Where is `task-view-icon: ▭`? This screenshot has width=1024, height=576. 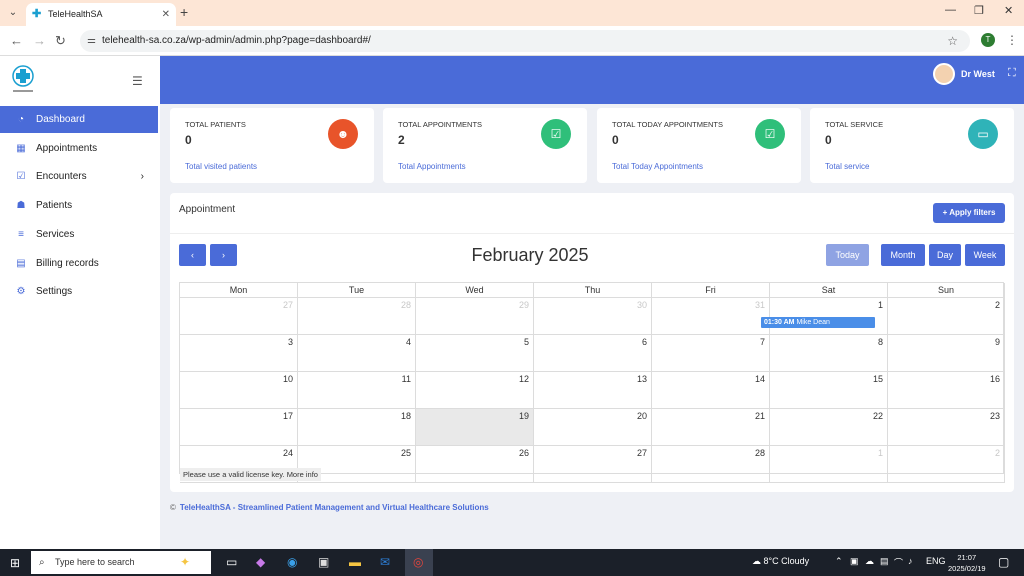
task-view-icon: ▭ is located at coordinates (231, 562).